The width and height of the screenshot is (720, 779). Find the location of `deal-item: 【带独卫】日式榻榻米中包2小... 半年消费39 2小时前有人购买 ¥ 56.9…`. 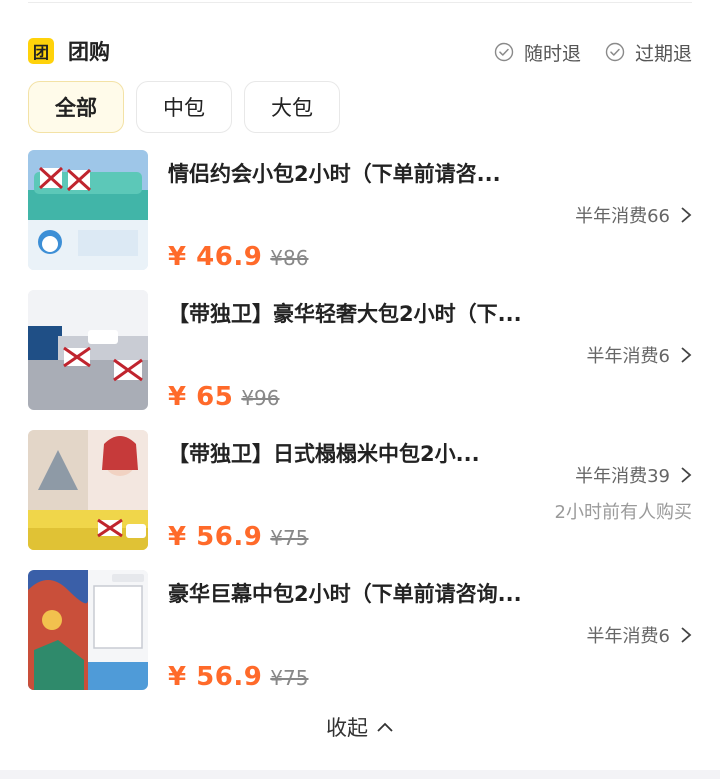

deal-item: 【带独卫】日式榻榻米中包2小... 半年消费39 2小时前有人购买 ¥ 56.9… is located at coordinates (360, 491).